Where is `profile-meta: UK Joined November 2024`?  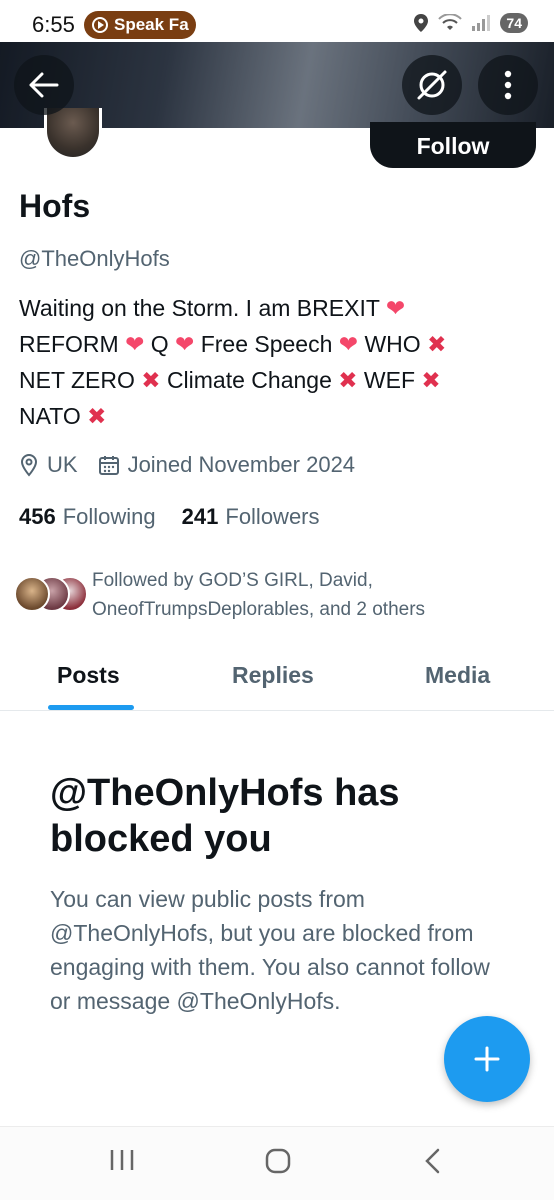 profile-meta: UK Joined November 2024 is located at coordinates (187, 465).